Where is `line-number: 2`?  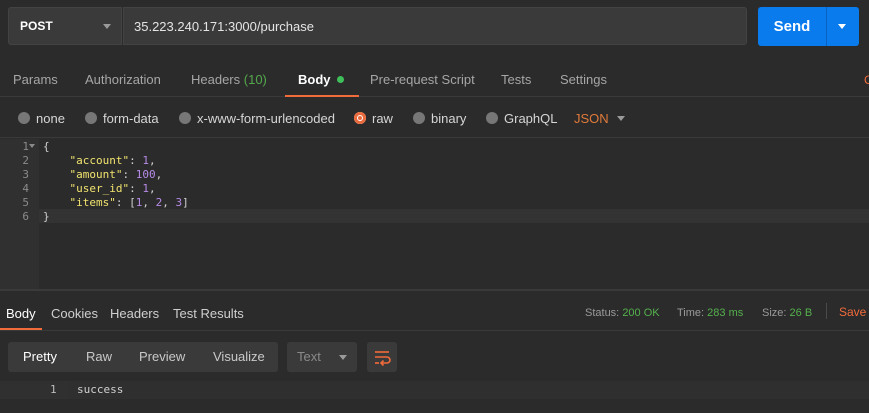
line-number: 2 is located at coordinates (25, 160).